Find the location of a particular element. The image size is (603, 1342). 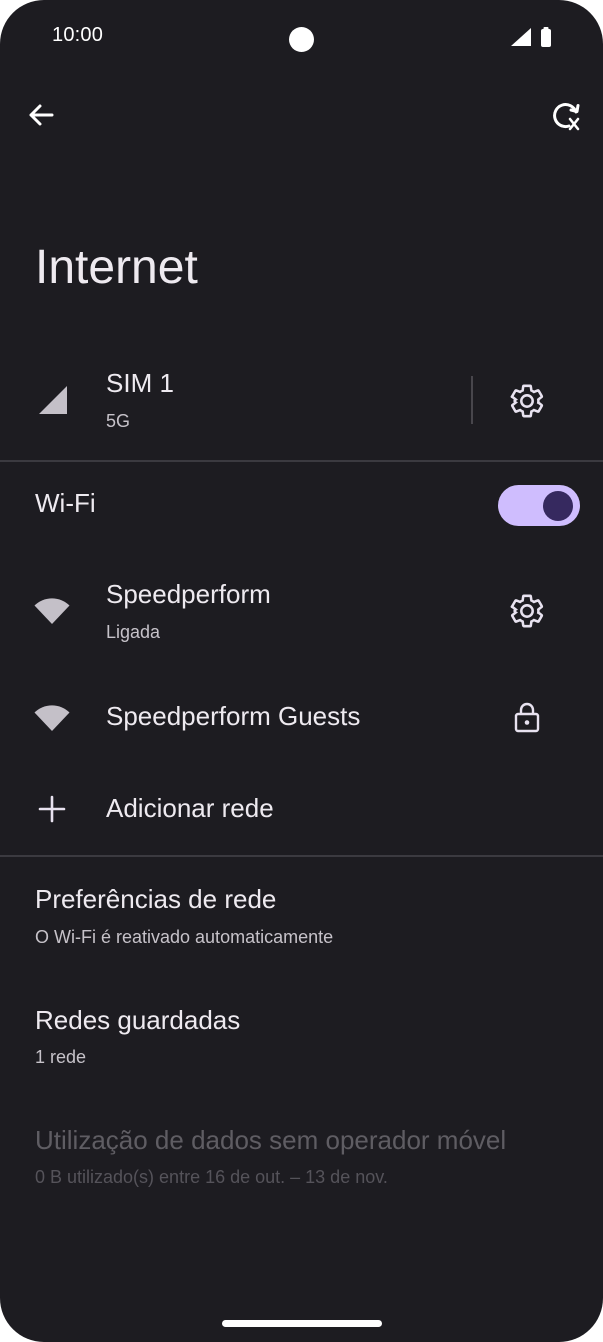

data-usage-title: Utilização de dados sem operador móvel is located at coordinates (271, 1140).